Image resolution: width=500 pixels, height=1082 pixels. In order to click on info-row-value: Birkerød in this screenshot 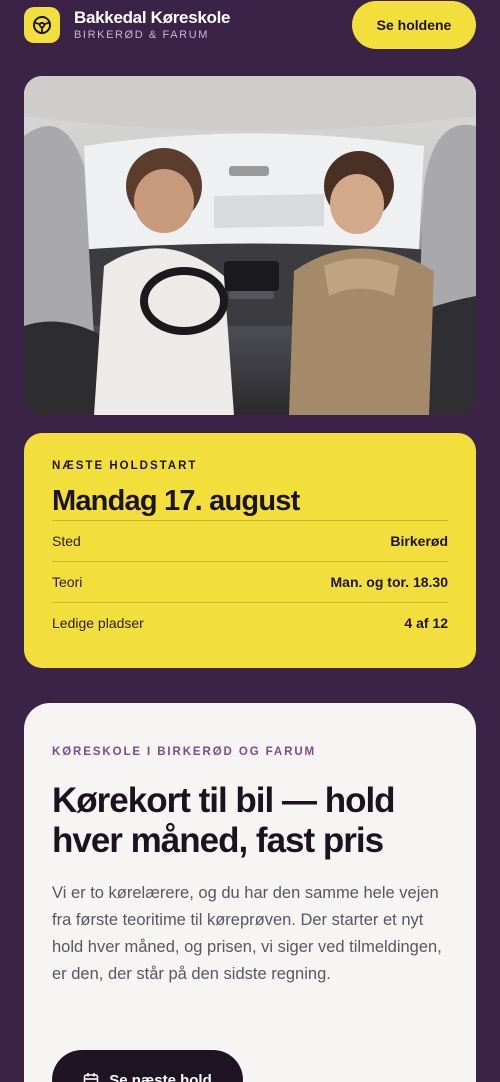, I will do `click(419, 541)`.